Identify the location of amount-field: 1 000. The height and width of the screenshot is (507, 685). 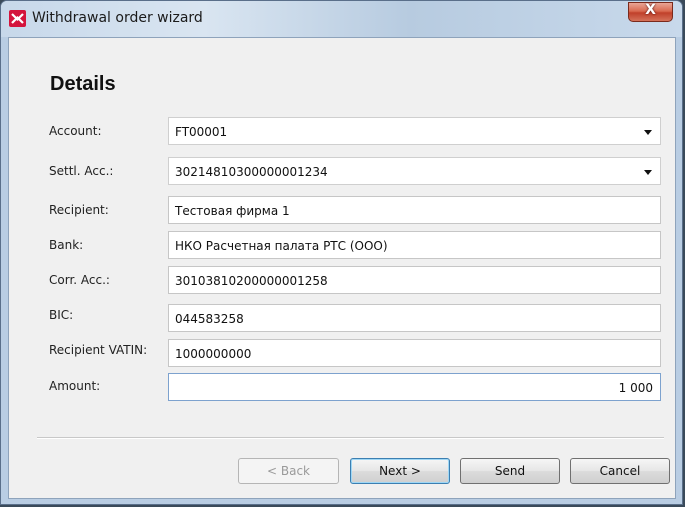
(414, 387).